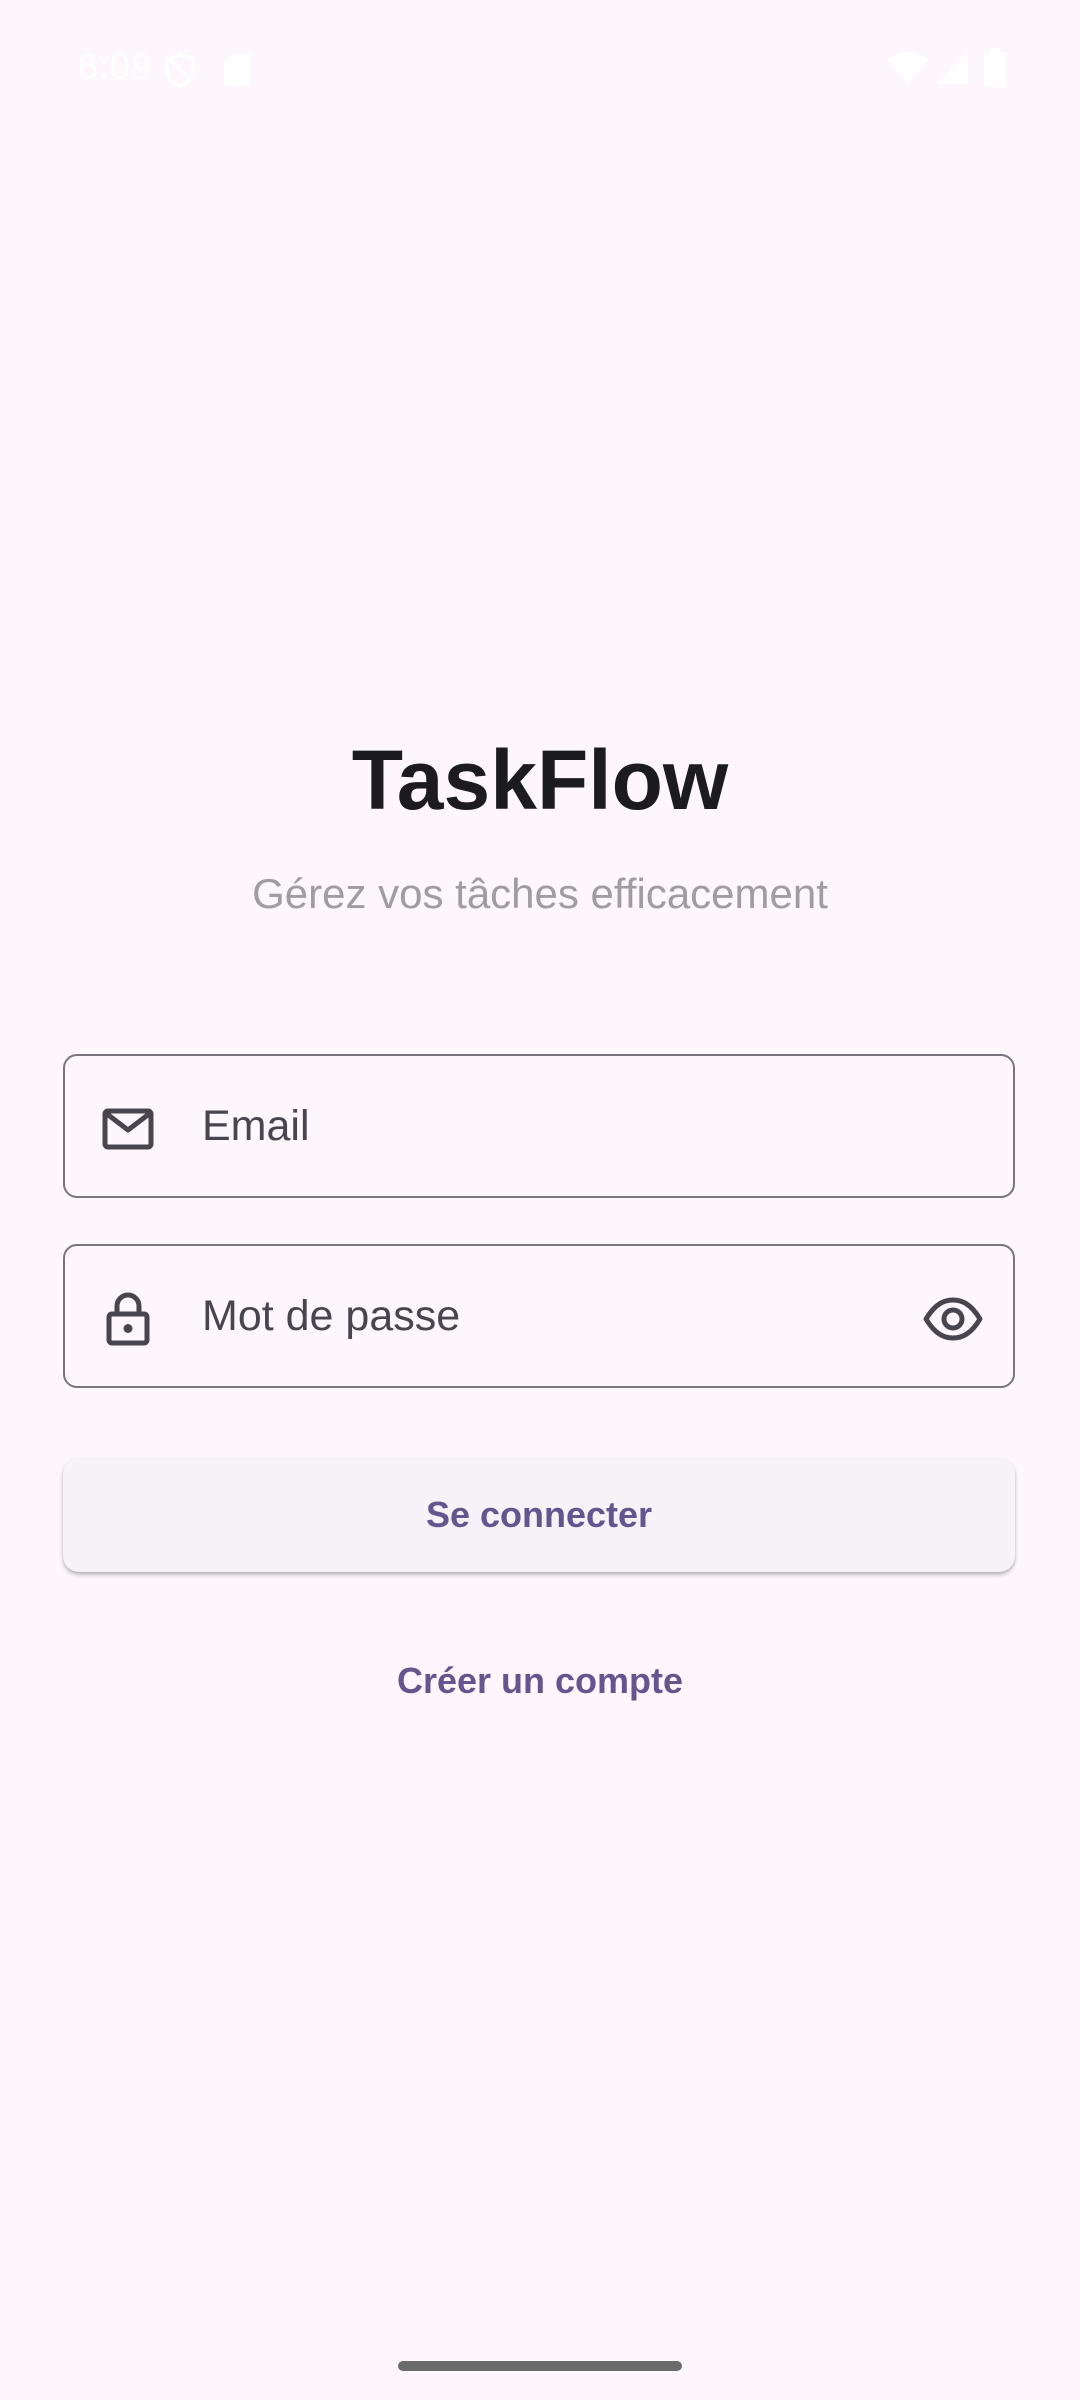 The width and height of the screenshot is (1080, 2400). I want to click on signal-icon, so click(952, 68).